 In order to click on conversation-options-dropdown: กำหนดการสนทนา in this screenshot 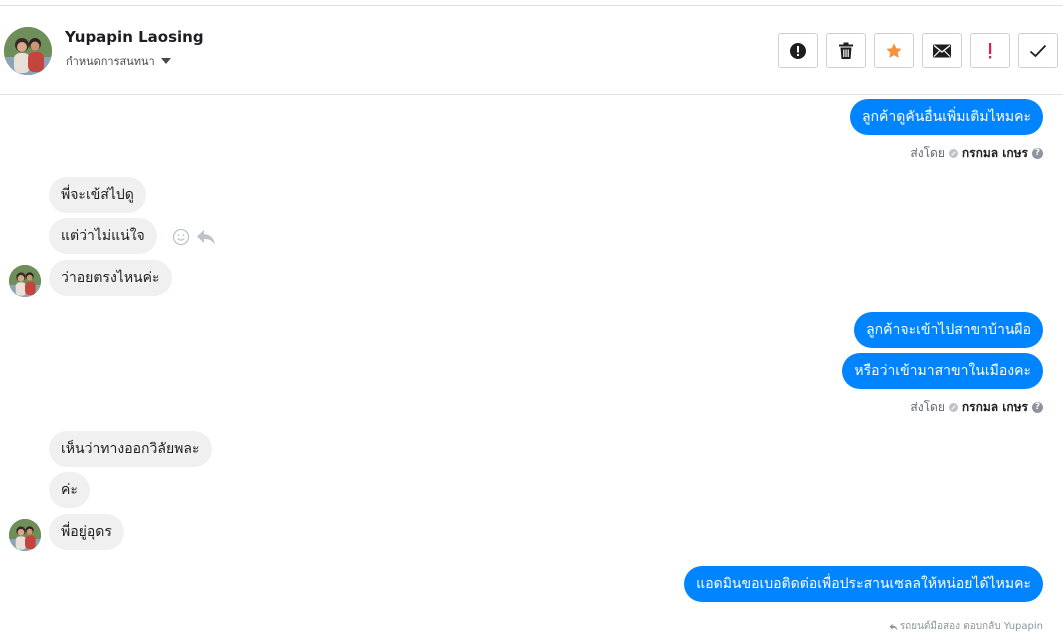, I will do `click(118, 61)`.